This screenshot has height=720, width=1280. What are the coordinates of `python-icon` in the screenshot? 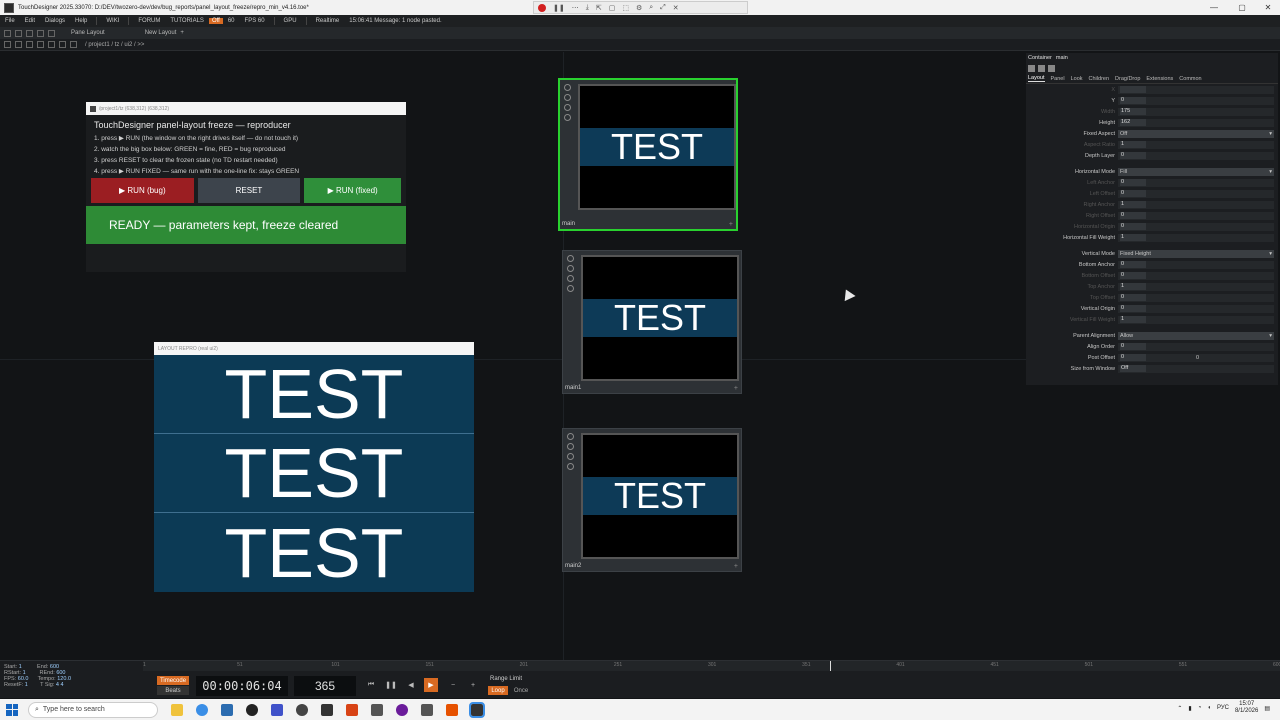 It's located at (1041, 68).